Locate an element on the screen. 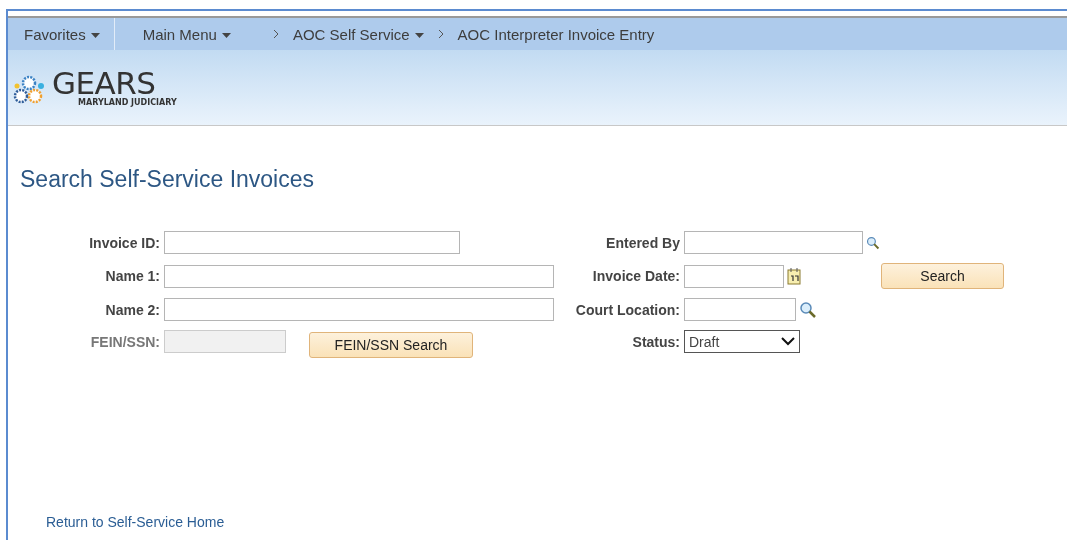 The height and width of the screenshot is (542, 1067). field-label: Status: is located at coordinates (656, 341).